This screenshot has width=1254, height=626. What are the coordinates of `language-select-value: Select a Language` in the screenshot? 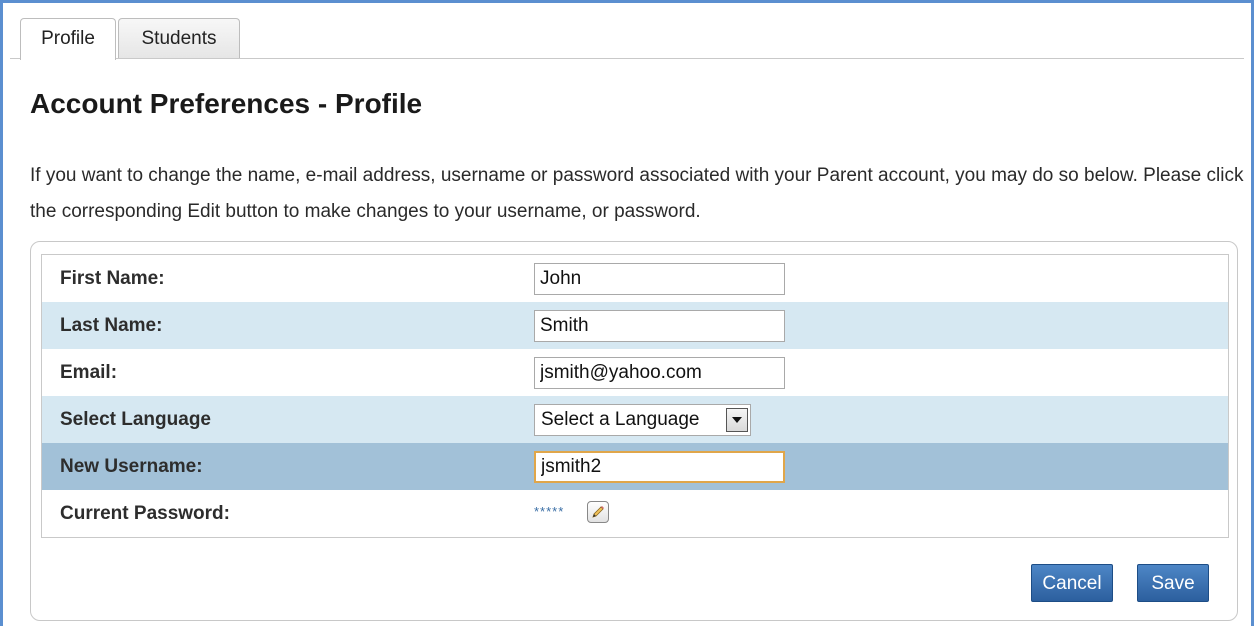 It's located at (620, 419).